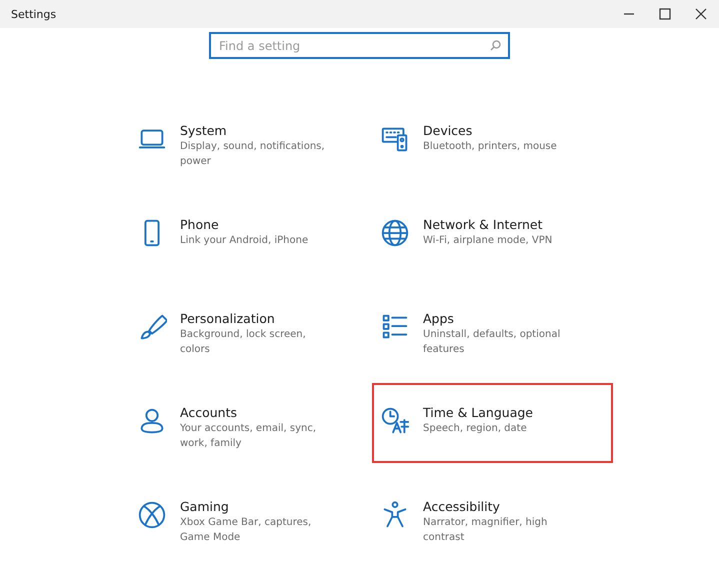  What do you see at coordinates (439, 318) in the screenshot?
I see `category-title: Apps` at bounding box center [439, 318].